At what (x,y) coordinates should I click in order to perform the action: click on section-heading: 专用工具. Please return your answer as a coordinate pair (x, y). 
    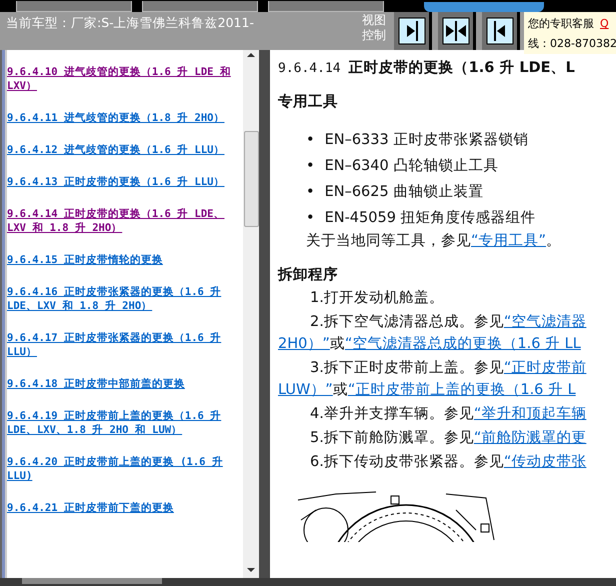
    Looking at the image, I should click on (308, 101).